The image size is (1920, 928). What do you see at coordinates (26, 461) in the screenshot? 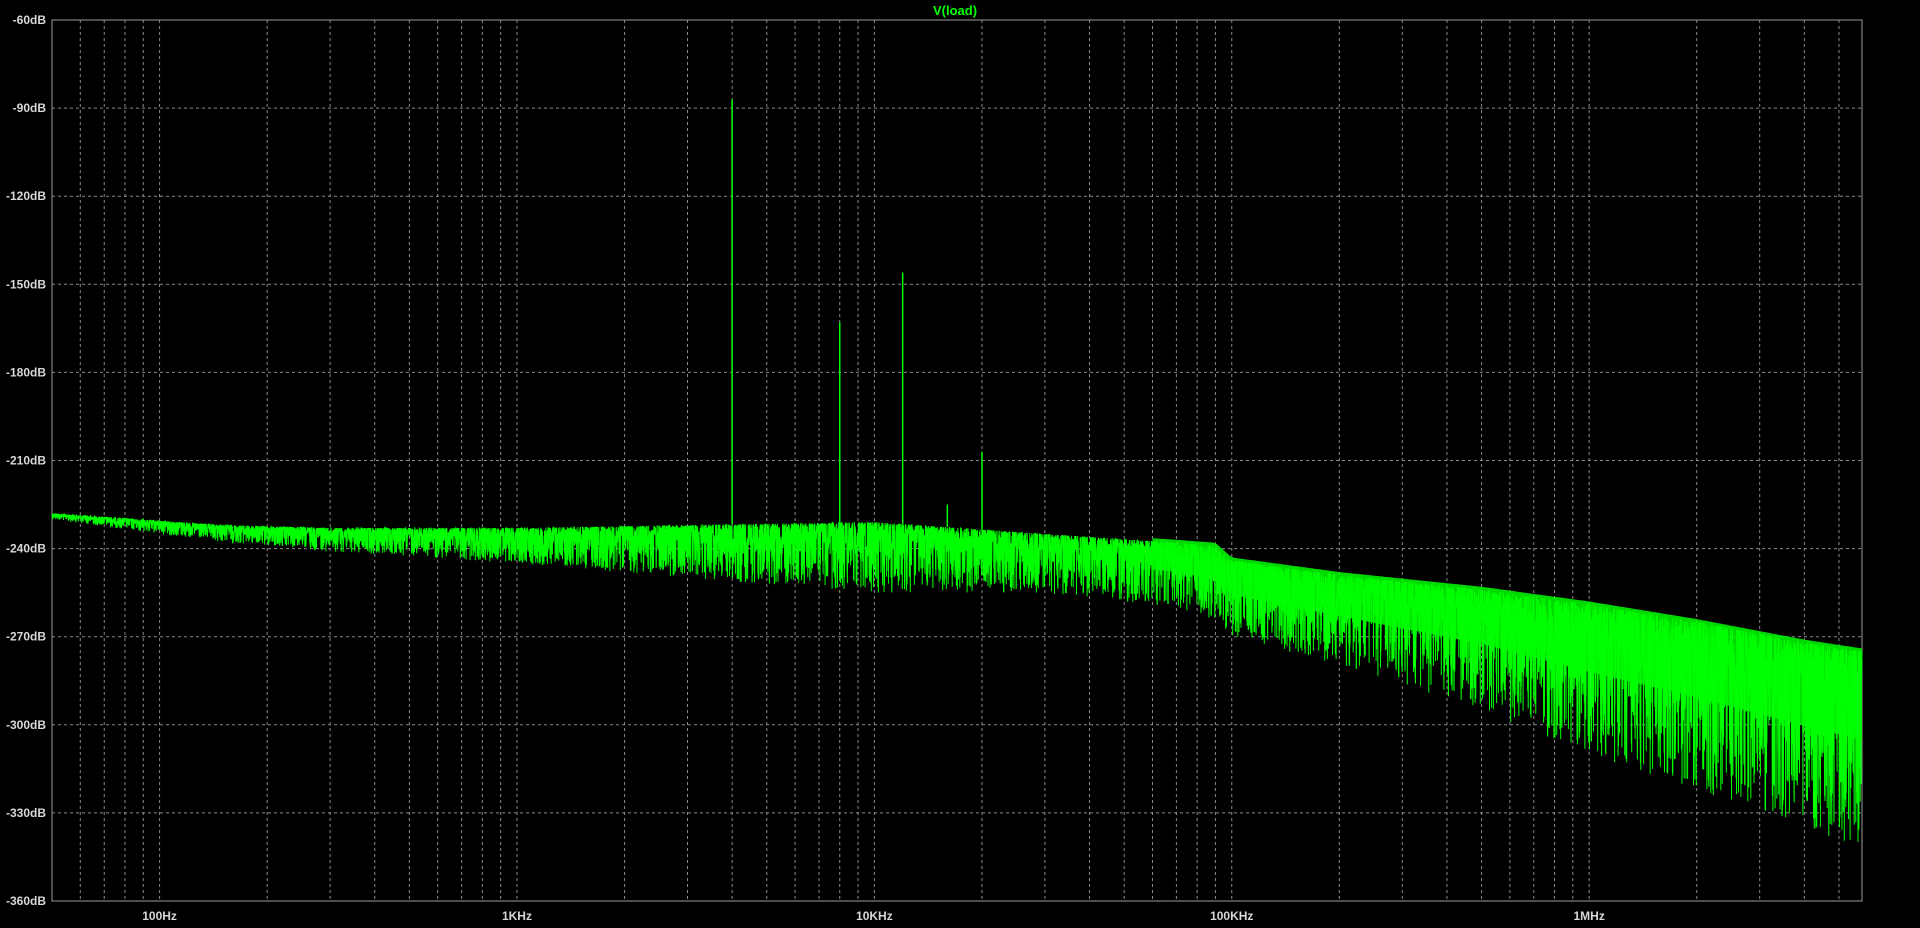
I see `y-tick-label-5: -210dB` at bounding box center [26, 461].